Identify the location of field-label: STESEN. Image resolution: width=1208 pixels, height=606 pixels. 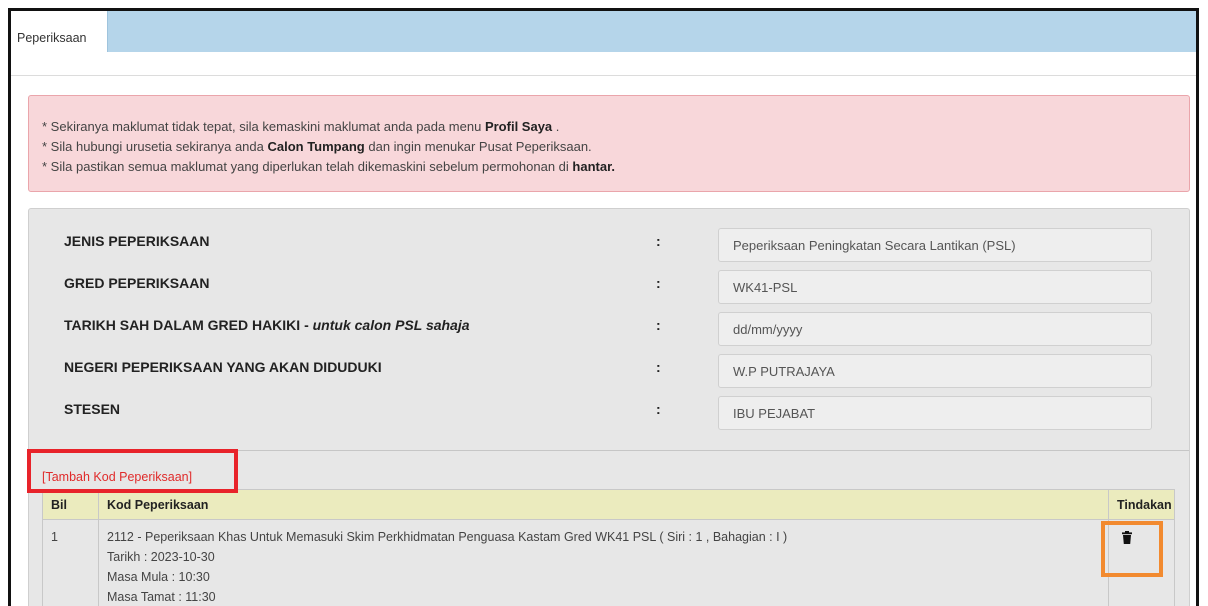
(92, 409).